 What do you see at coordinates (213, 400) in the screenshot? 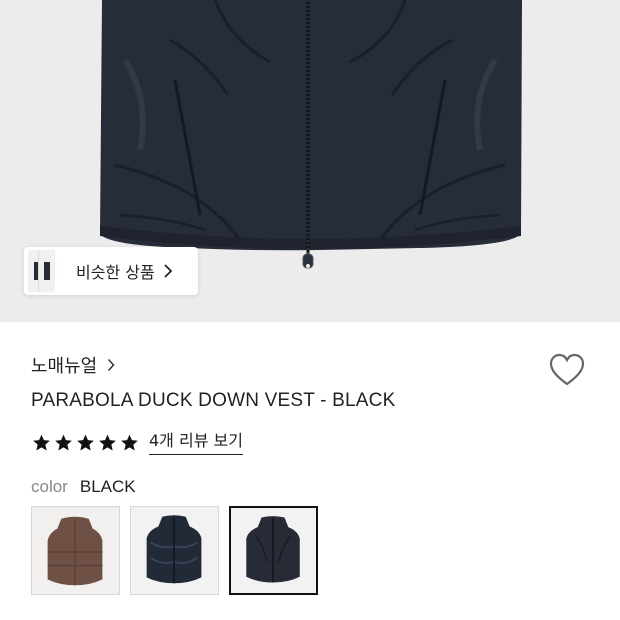
I see `product-title: PARABOLA DUCK DOWN VEST - BLACK` at bounding box center [213, 400].